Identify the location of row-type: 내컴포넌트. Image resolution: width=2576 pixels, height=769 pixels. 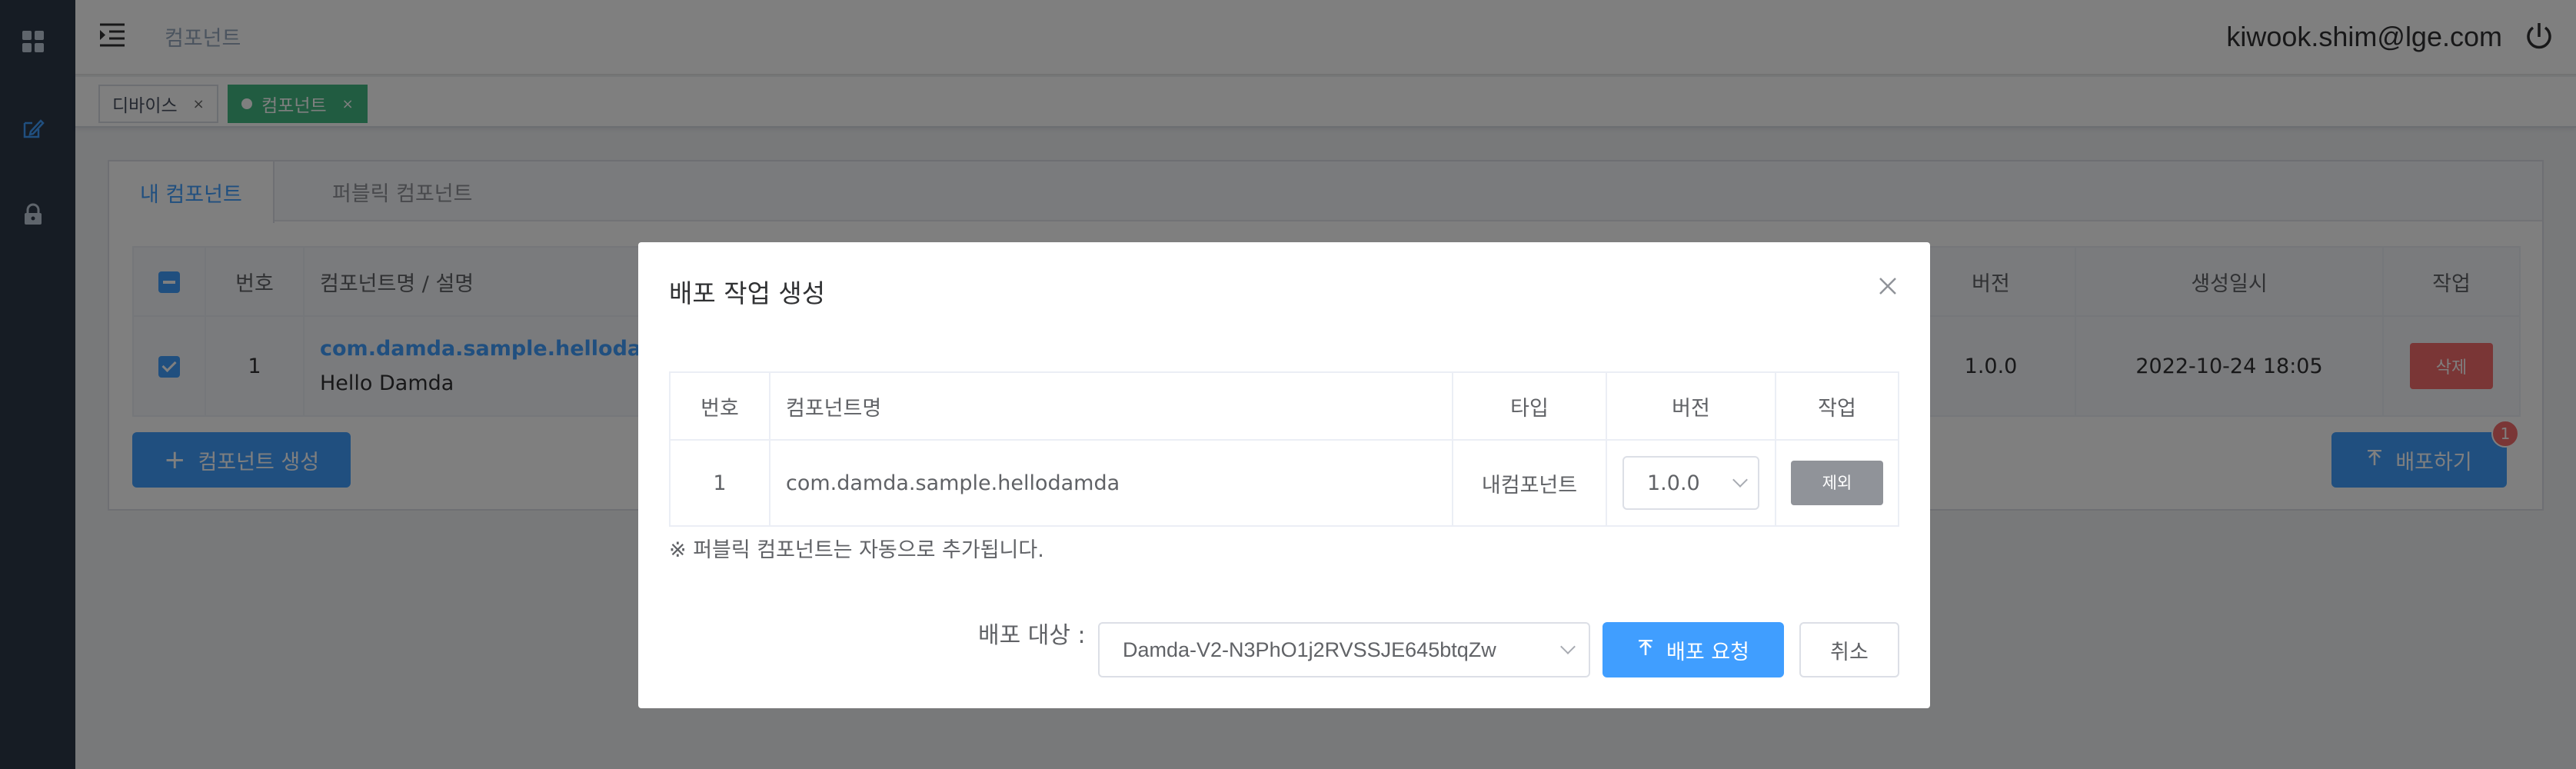
(1530, 483).